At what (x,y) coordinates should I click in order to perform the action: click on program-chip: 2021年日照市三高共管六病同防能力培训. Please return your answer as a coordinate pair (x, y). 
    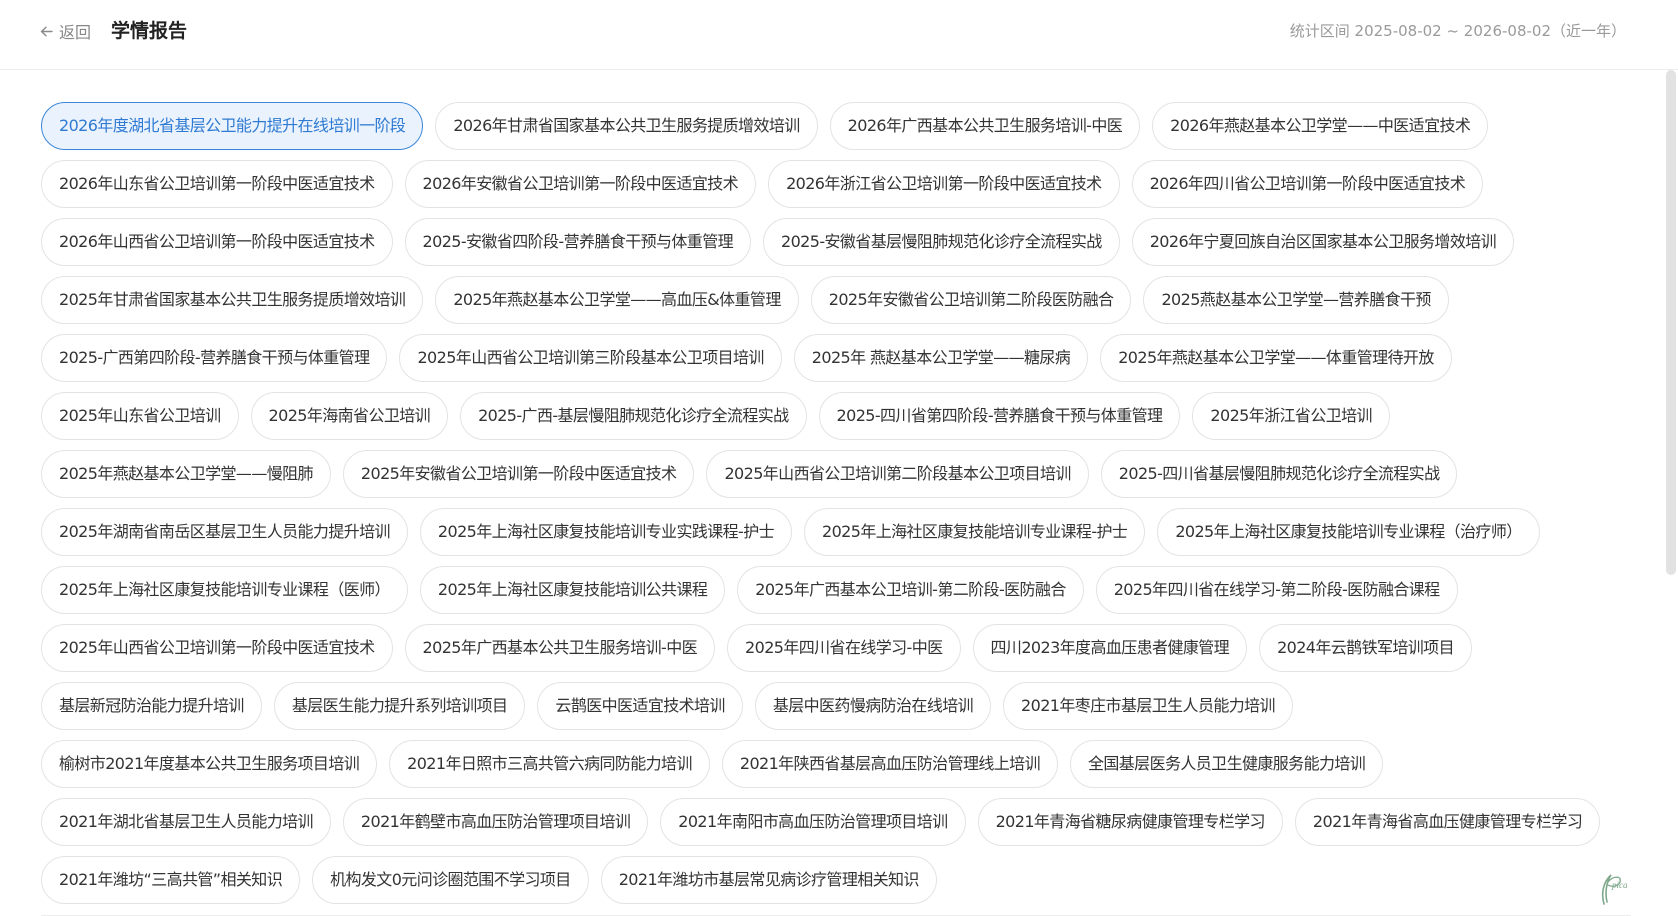
    Looking at the image, I should click on (549, 764).